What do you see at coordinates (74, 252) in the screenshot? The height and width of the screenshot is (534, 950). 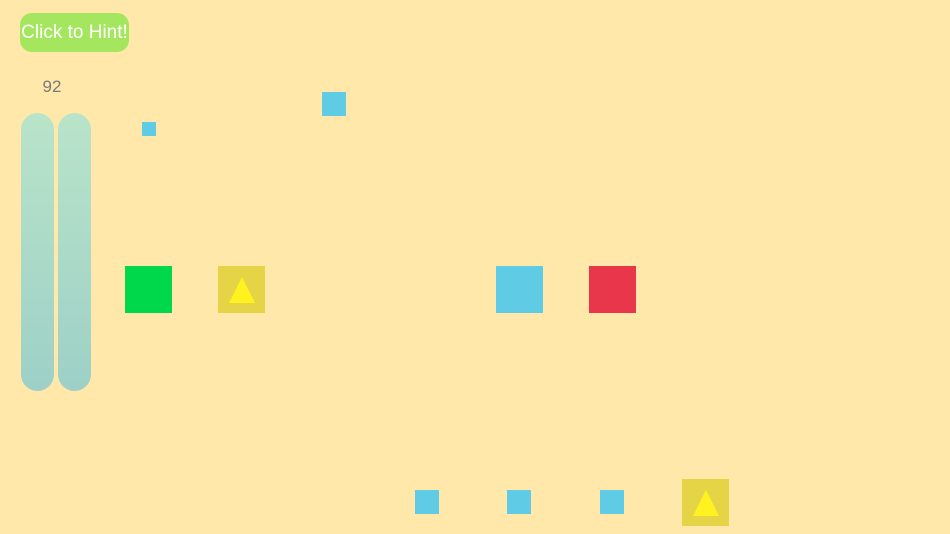 I see `meter-right` at bounding box center [74, 252].